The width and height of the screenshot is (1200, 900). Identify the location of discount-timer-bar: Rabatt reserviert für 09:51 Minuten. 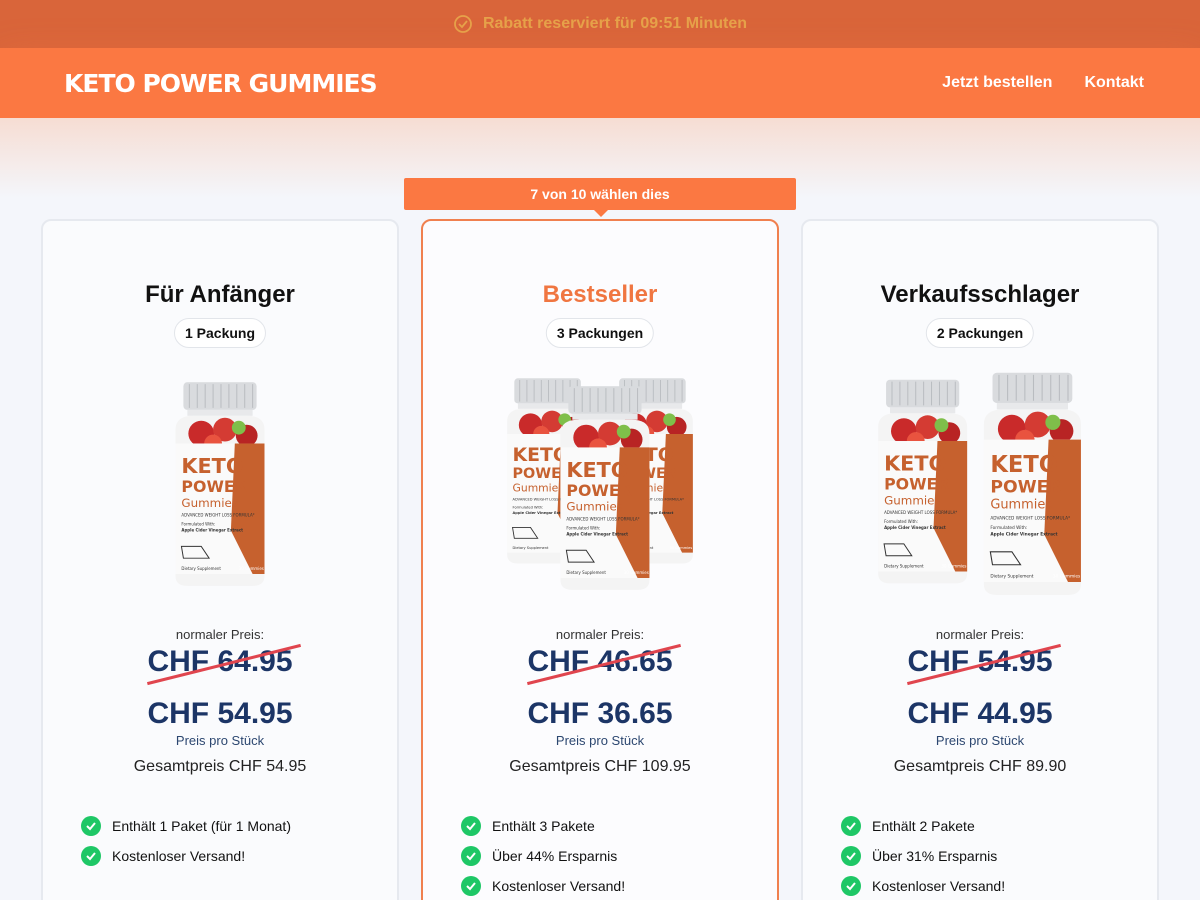
(600, 24).